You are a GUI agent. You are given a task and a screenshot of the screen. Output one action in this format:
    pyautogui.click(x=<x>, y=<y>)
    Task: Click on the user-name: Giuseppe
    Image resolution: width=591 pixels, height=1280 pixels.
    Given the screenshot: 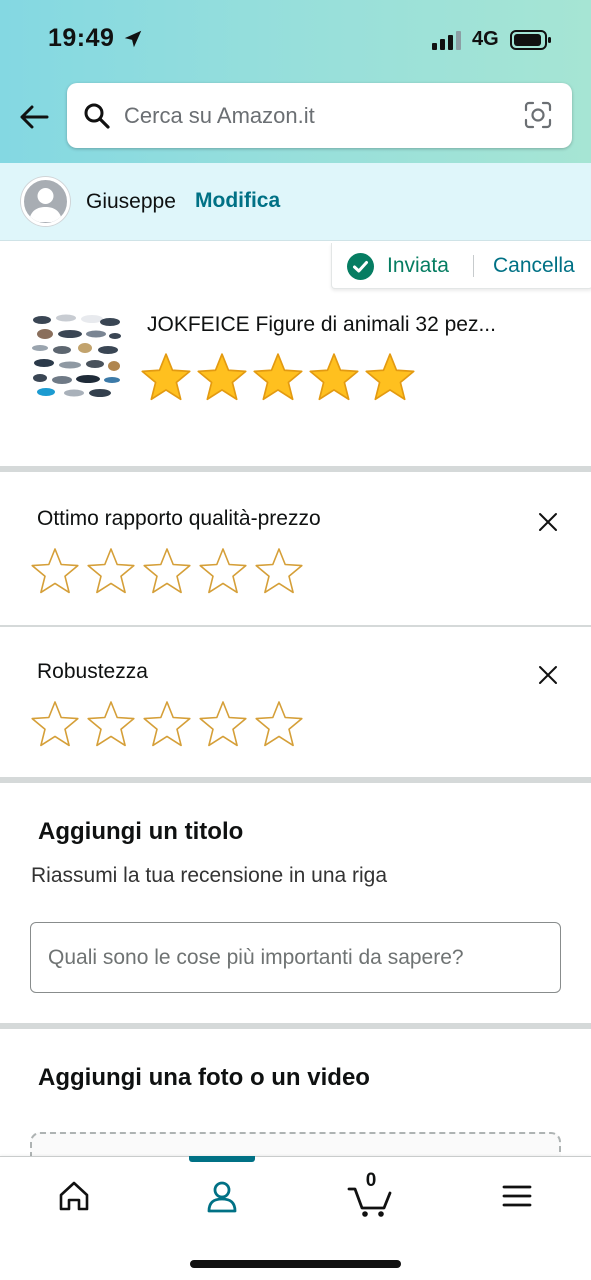 What is the action you would take?
    pyautogui.click(x=131, y=201)
    